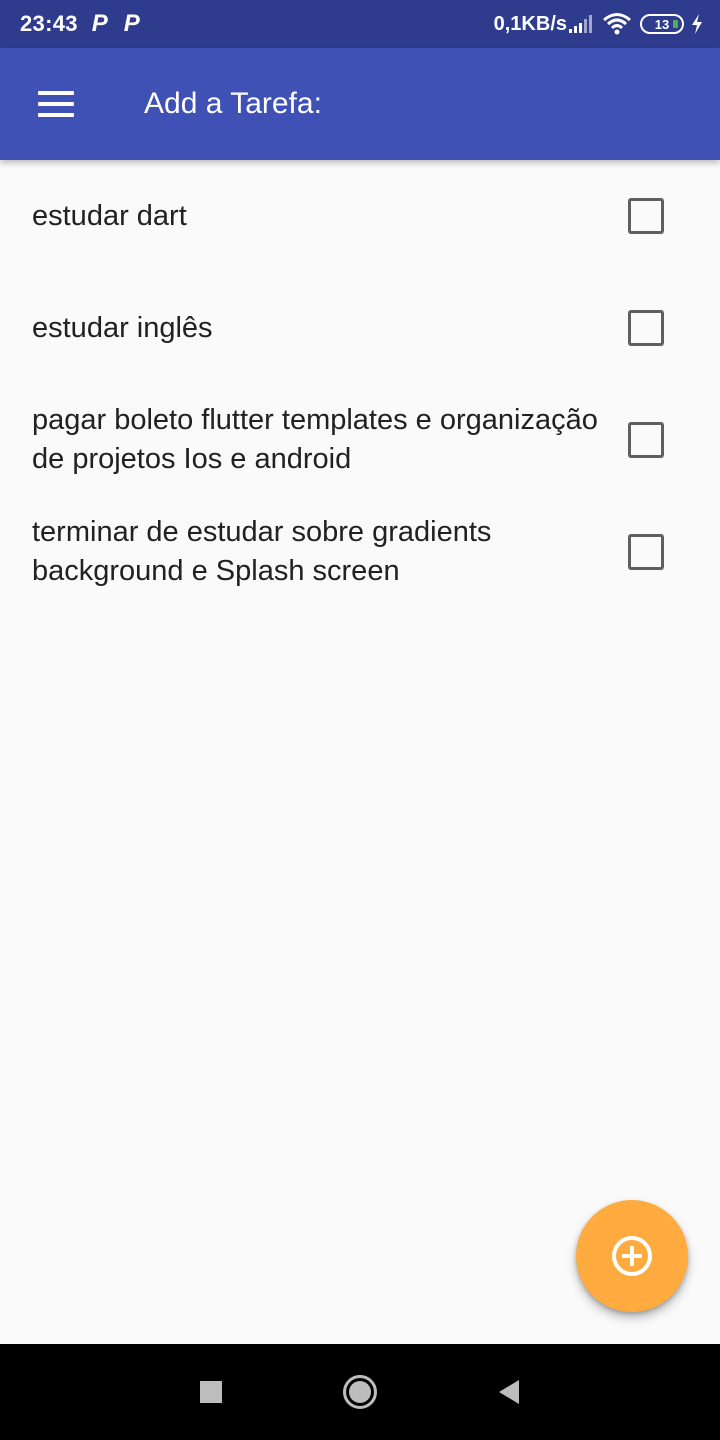 The width and height of the screenshot is (720, 1440). I want to click on app-bar: Add a Tarefa:, so click(360, 104).